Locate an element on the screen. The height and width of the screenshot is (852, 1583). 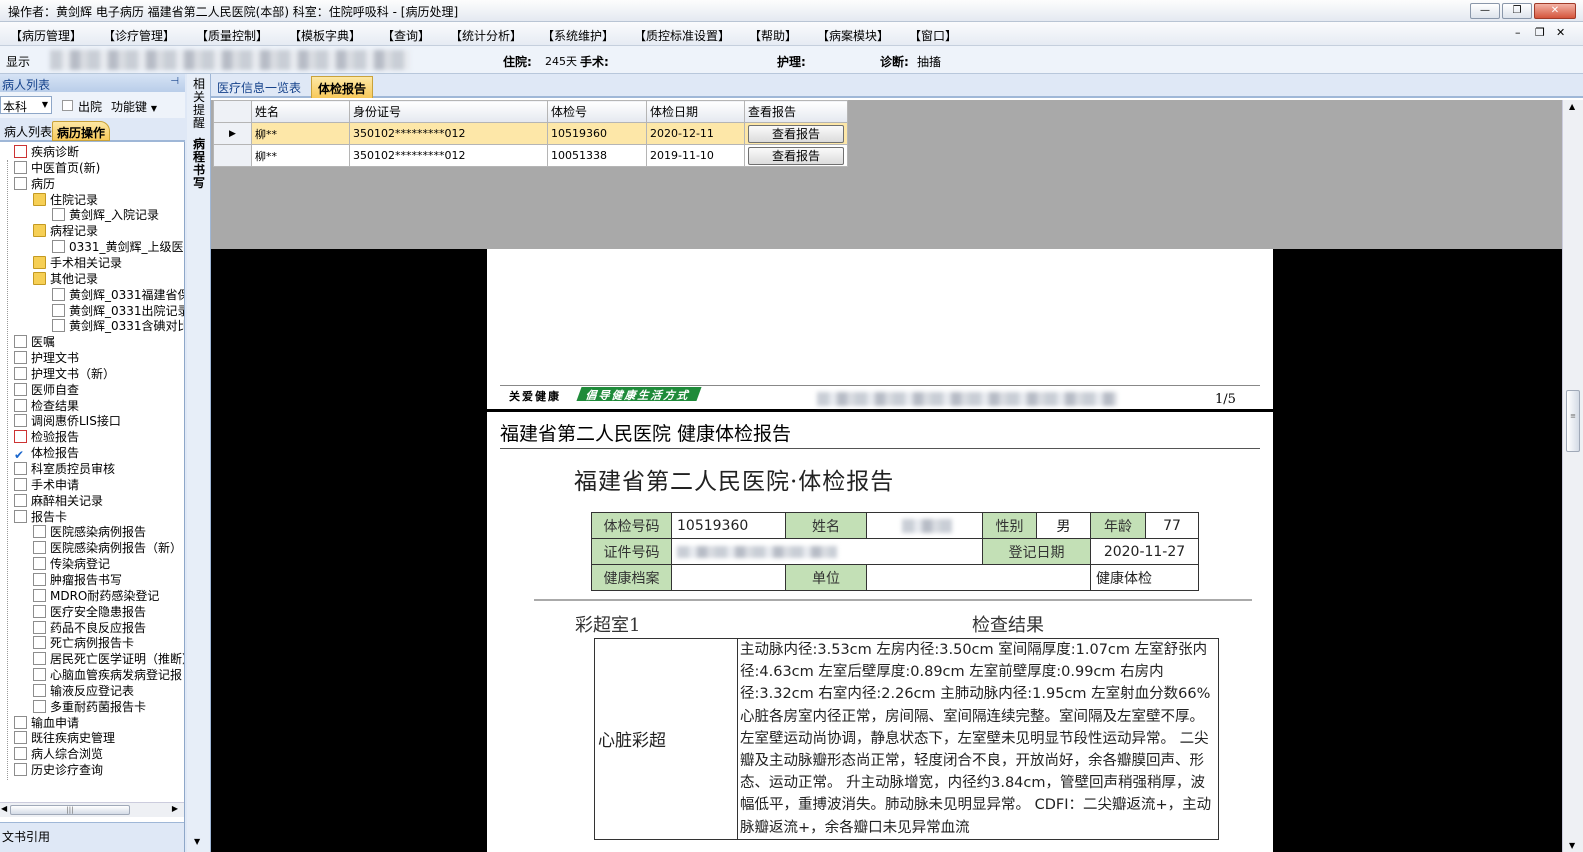
menu-treatment-management: 【诊疗管理】 is located at coordinates (139, 35).